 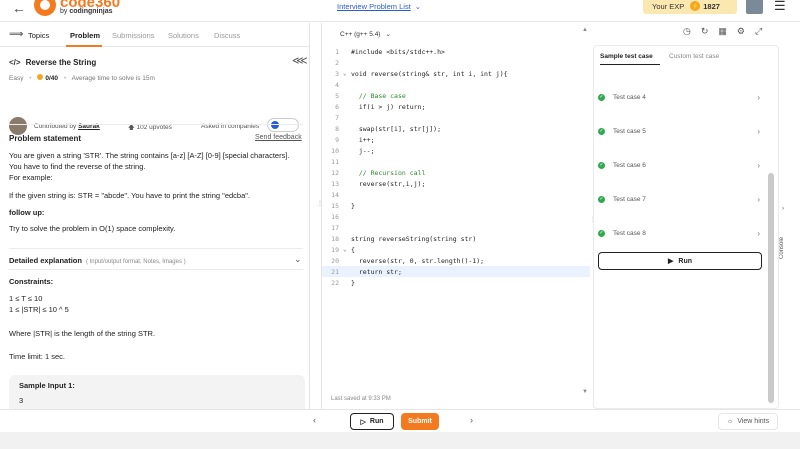 What do you see at coordinates (278, 137) in the screenshot?
I see `send-feedback-link: Send feedback` at bounding box center [278, 137].